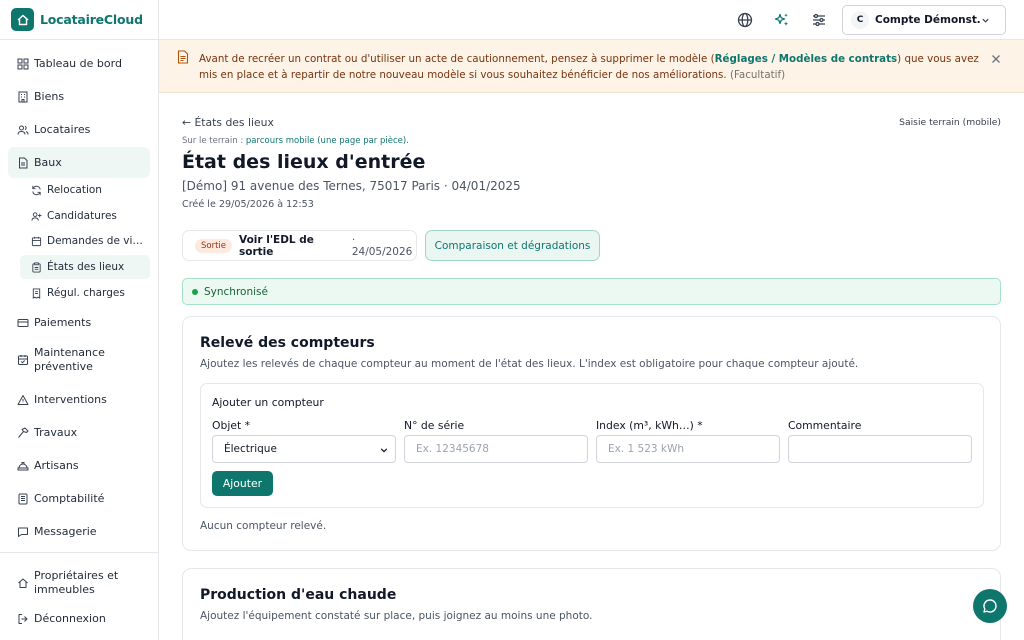 Image resolution: width=1024 pixels, height=640 pixels. Describe the element at coordinates (79, 552) in the screenshot. I see `sidebar-divider` at that location.